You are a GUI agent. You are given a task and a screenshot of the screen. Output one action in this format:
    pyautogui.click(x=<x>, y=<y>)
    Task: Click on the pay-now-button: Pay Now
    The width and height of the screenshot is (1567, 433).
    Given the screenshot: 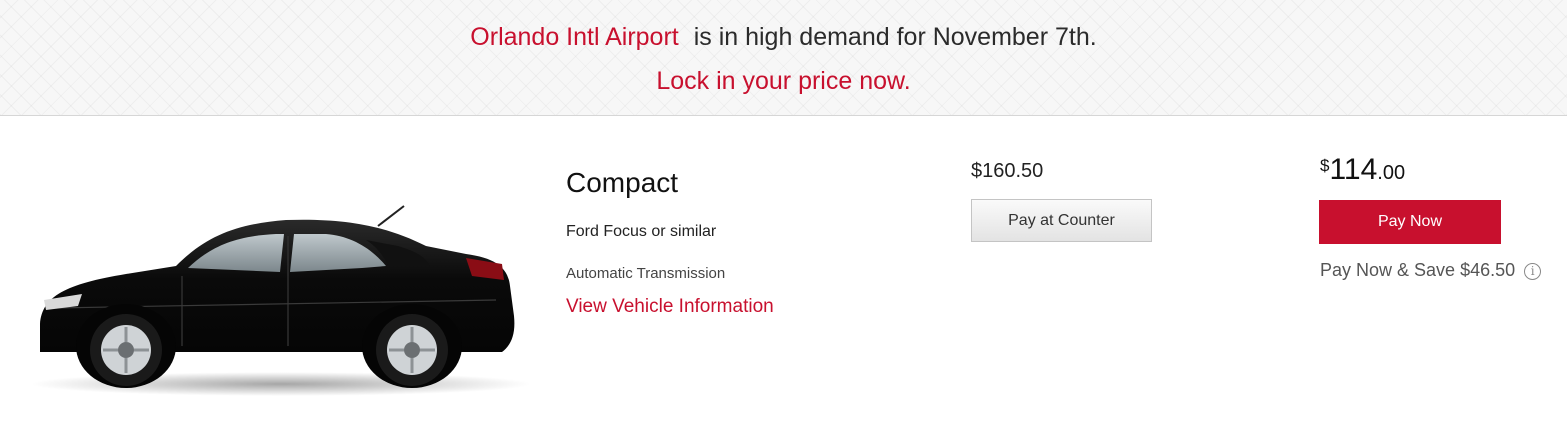 What is the action you would take?
    pyautogui.click(x=1410, y=222)
    